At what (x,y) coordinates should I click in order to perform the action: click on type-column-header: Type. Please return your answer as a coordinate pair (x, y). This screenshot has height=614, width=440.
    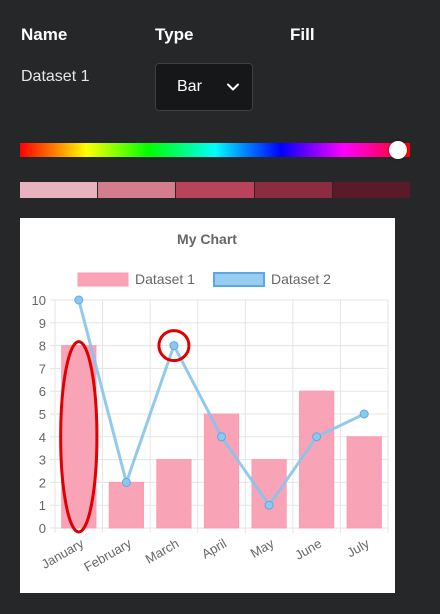
    Looking at the image, I should click on (174, 34).